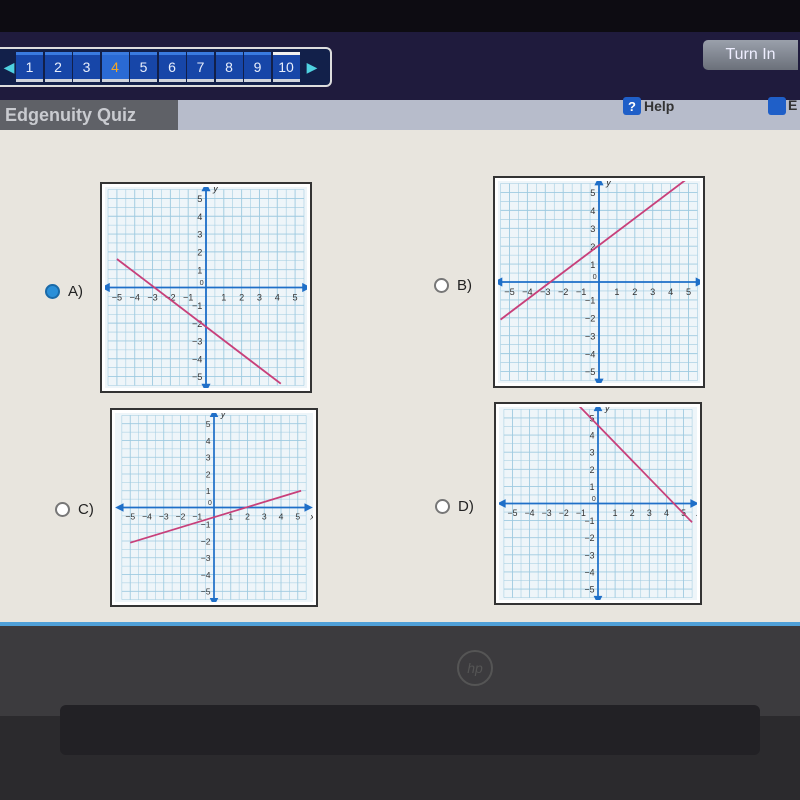  What do you see at coordinates (400, 671) in the screenshot?
I see `laptop-bezel` at bounding box center [400, 671].